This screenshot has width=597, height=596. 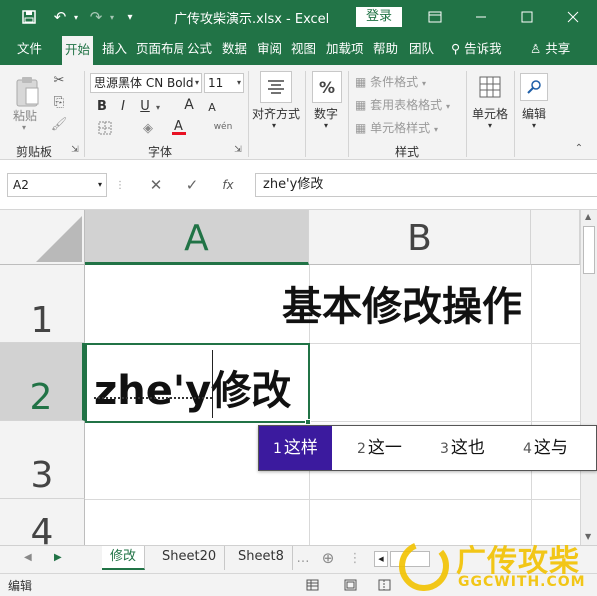 I want to click on cell-styles-button: ▦ 单元格样式 ▾, so click(x=396, y=127).